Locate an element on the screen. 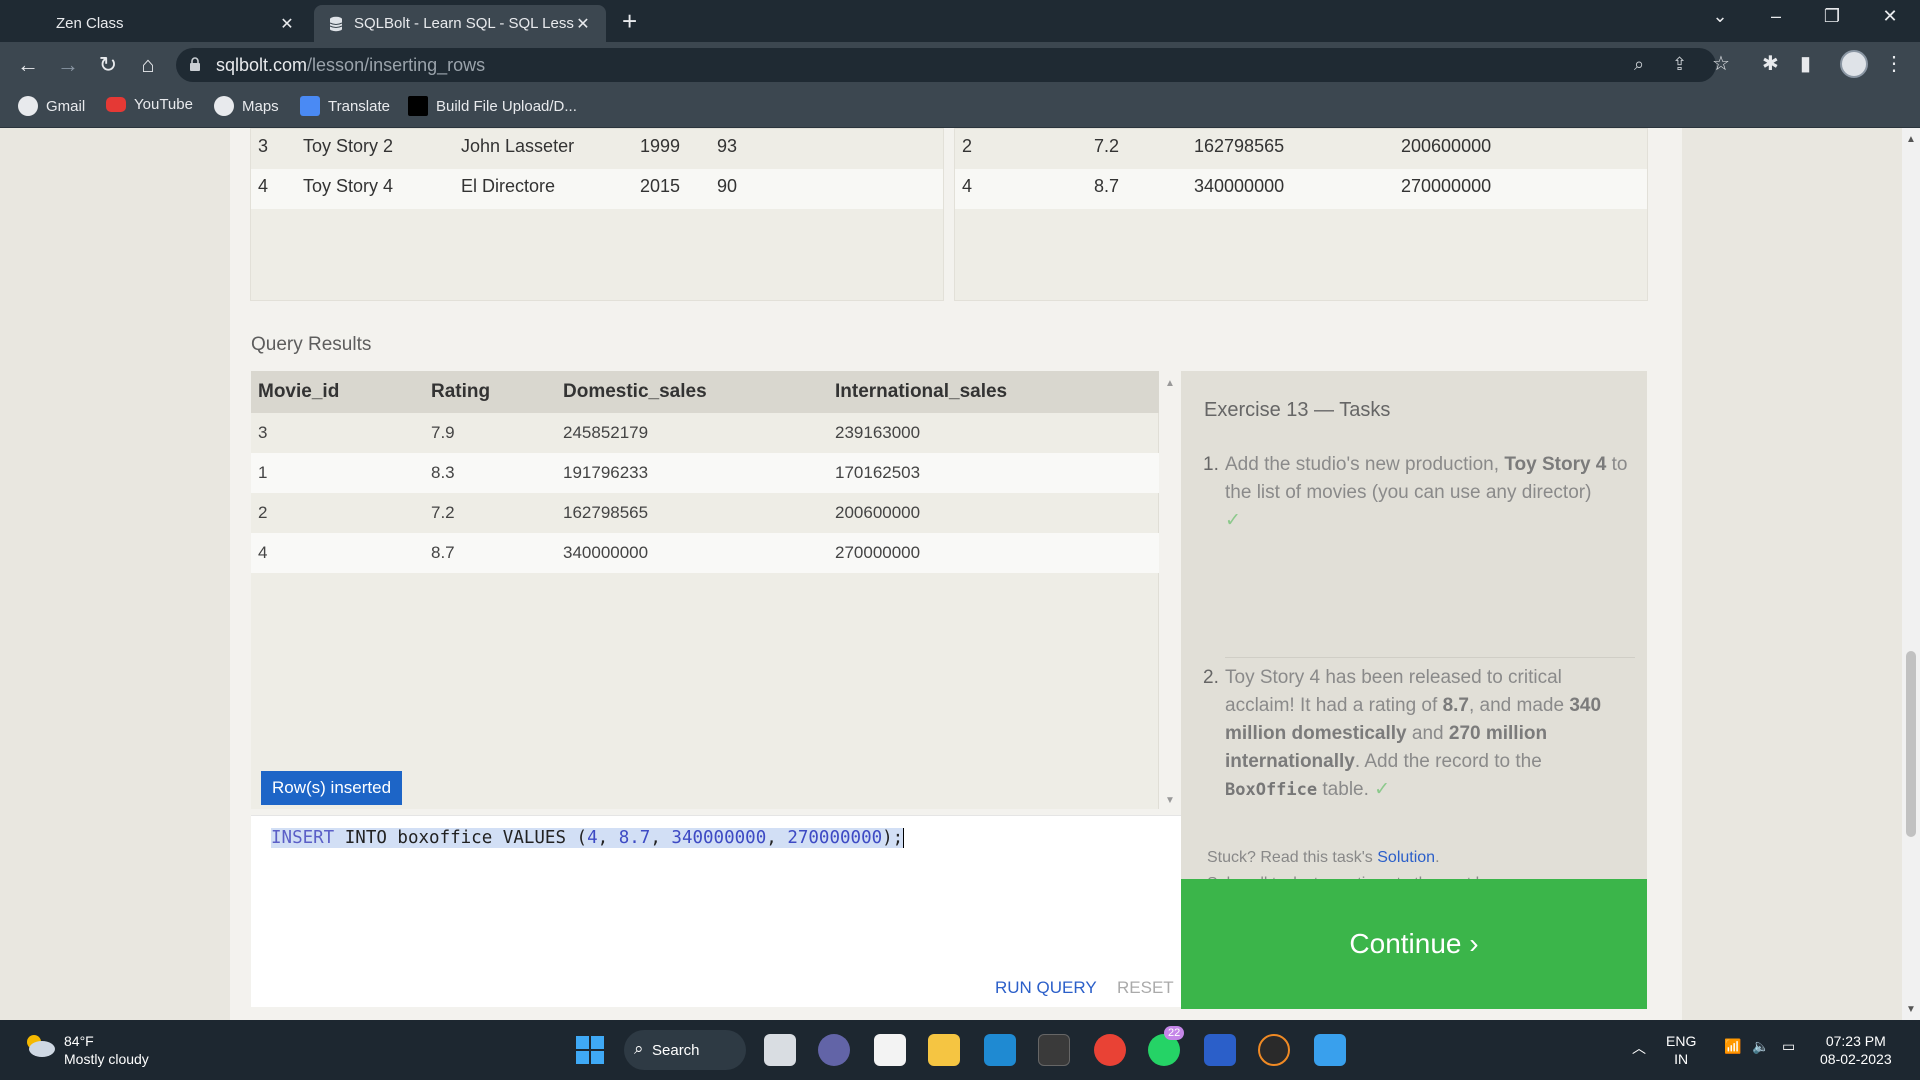  divider is located at coordinates (1430, 657).